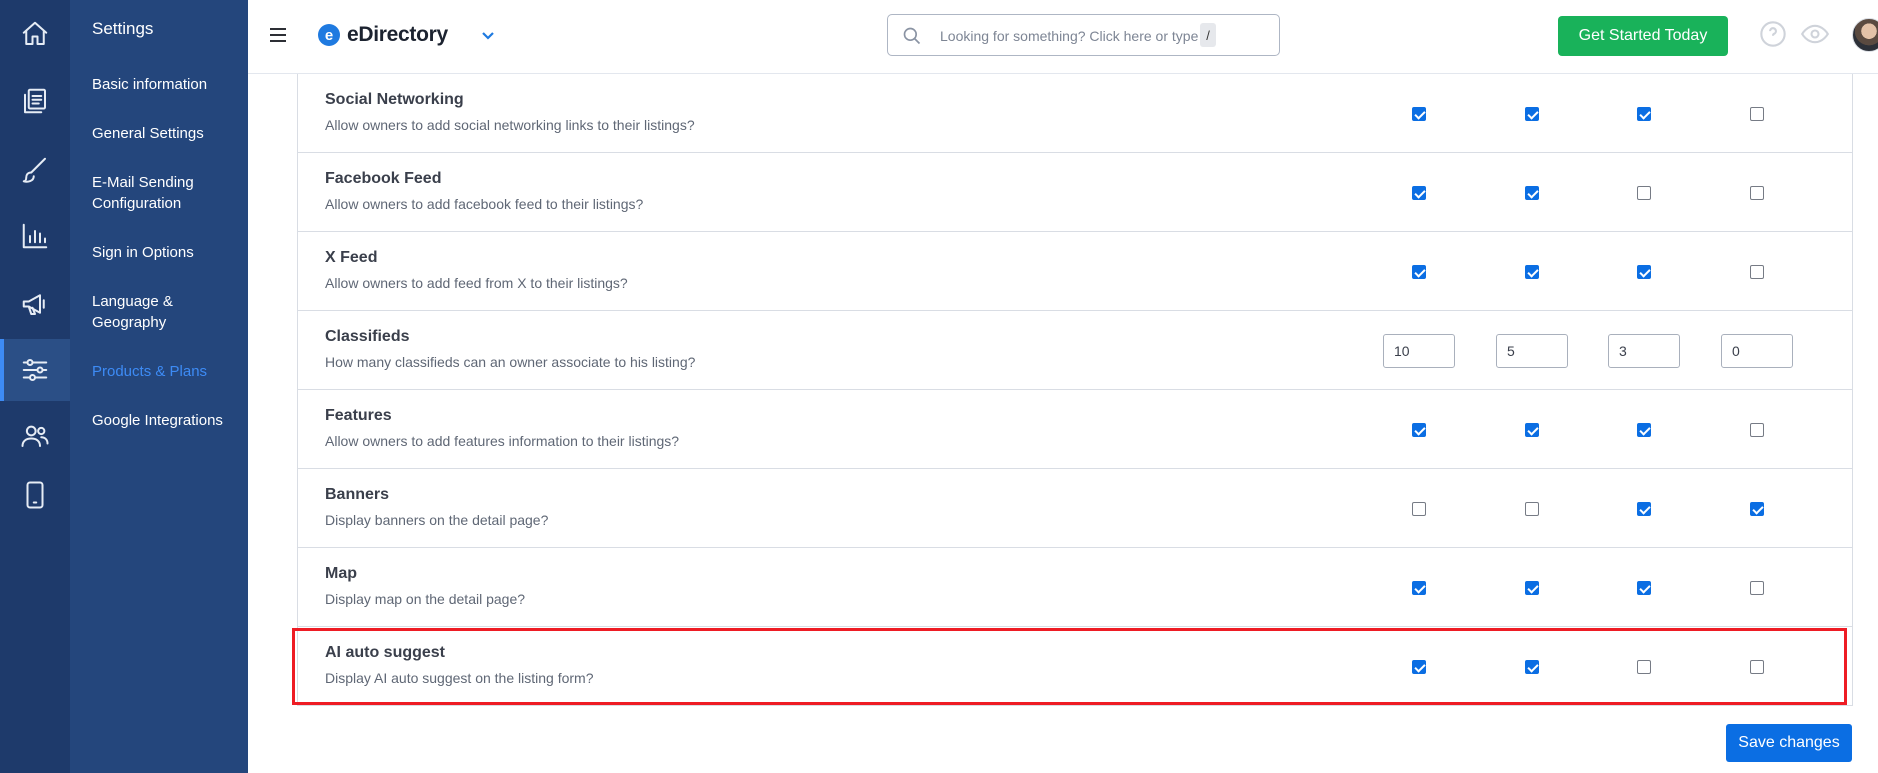 This screenshot has height=773, width=1878. What do you see at coordinates (35, 436) in the screenshot?
I see `rail-users` at bounding box center [35, 436].